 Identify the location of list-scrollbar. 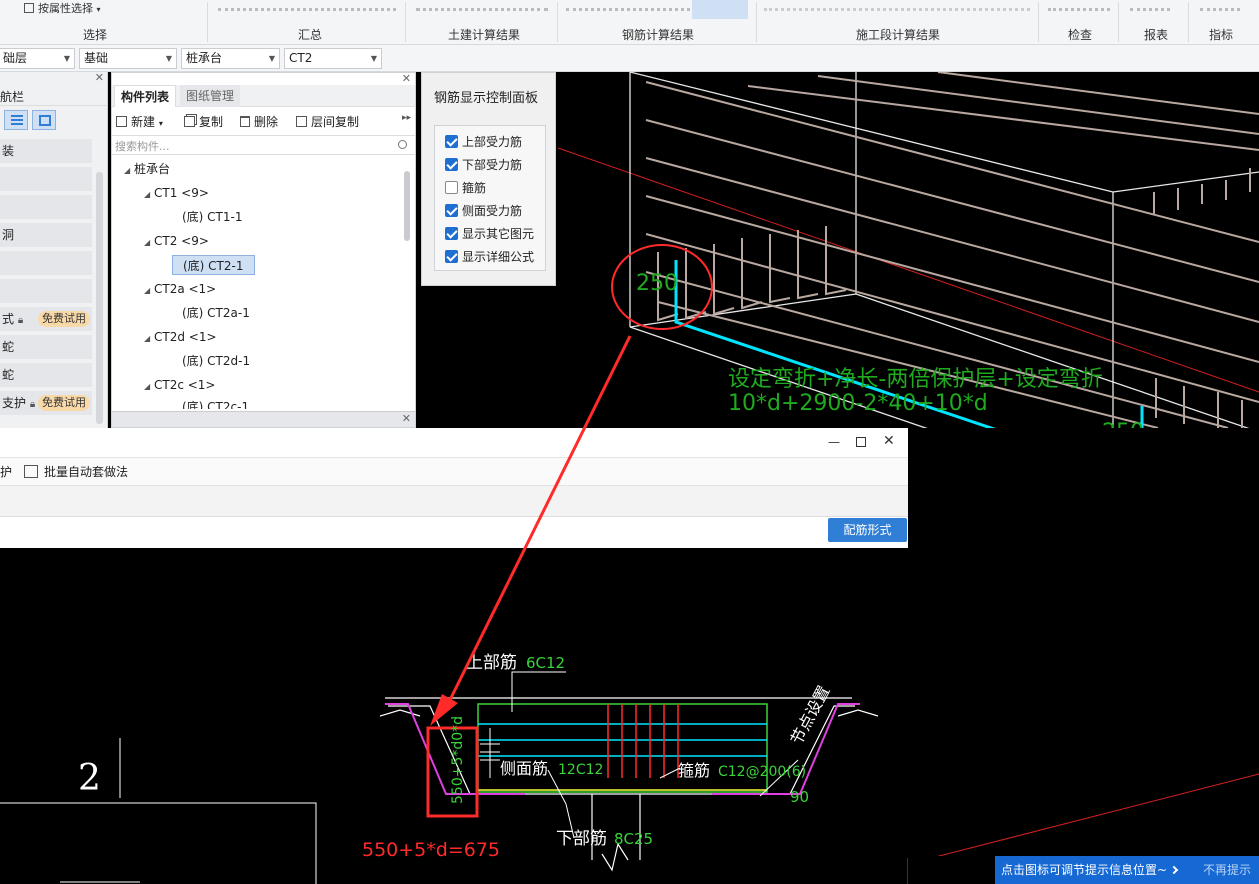
(407, 206).